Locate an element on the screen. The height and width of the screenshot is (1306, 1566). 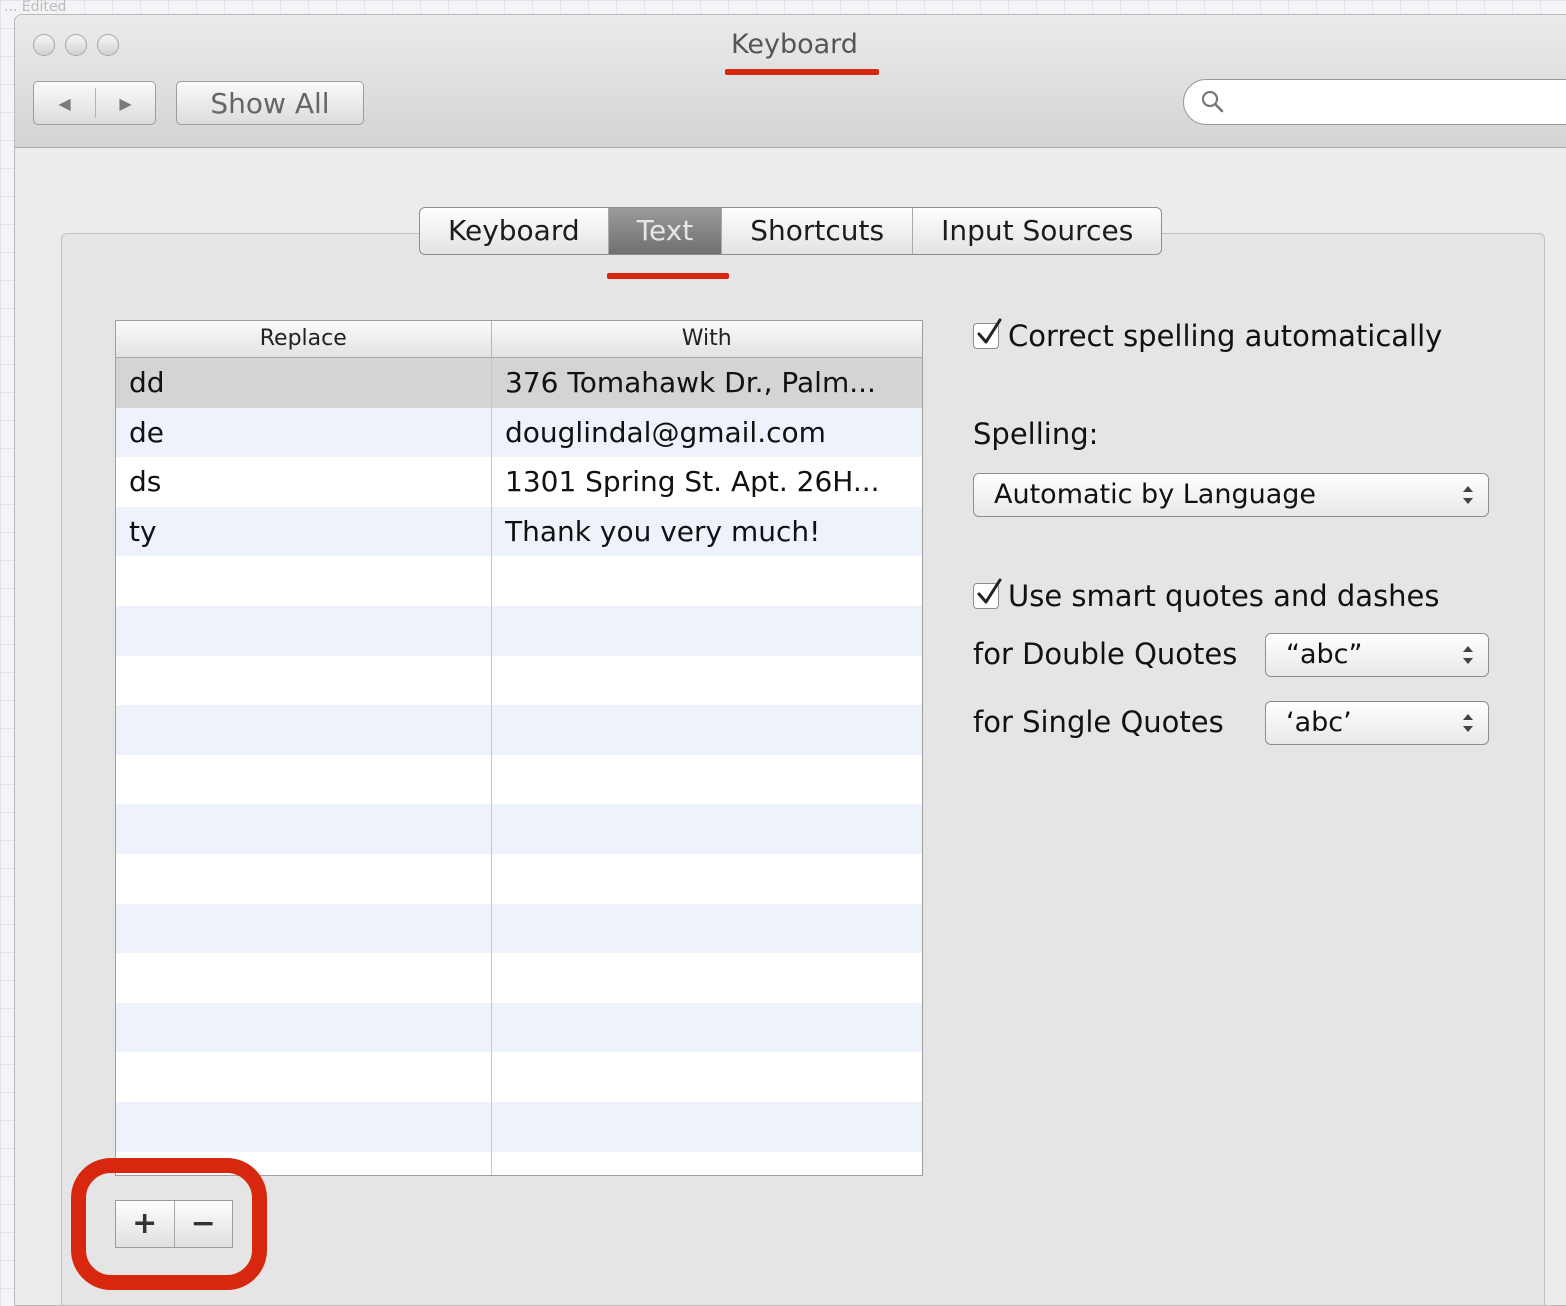
correct-spelling-label: Correct spelling automatically is located at coordinates (1225, 336).